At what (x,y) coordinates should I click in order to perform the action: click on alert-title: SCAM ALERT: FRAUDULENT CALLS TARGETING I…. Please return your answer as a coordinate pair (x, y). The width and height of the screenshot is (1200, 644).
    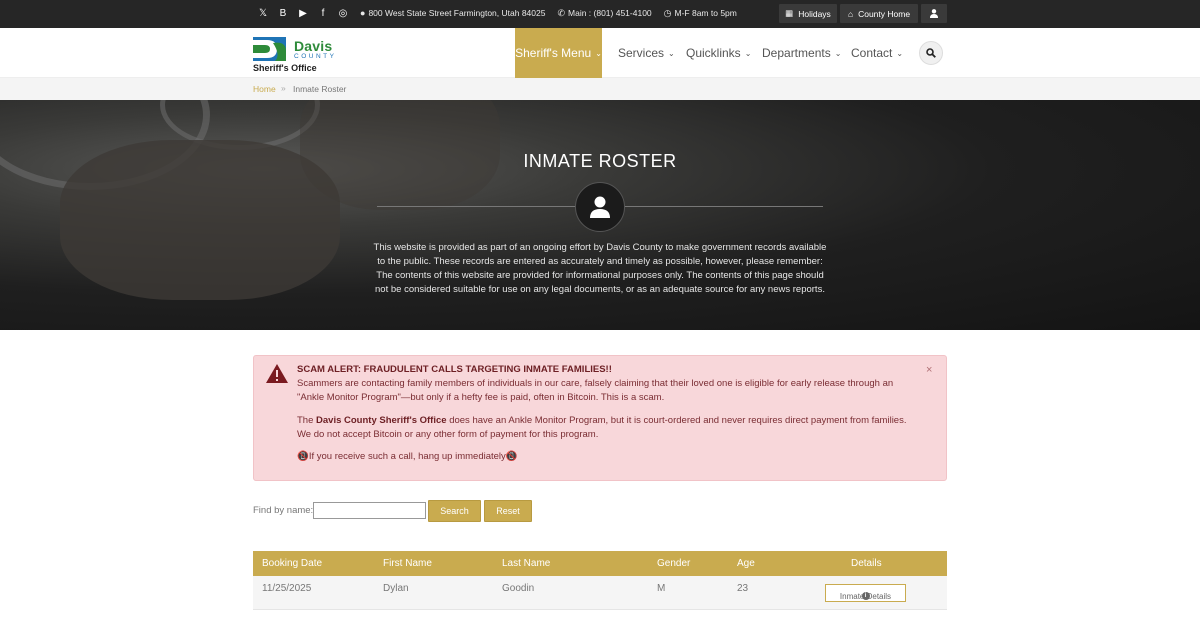
    Looking at the image, I should click on (454, 369).